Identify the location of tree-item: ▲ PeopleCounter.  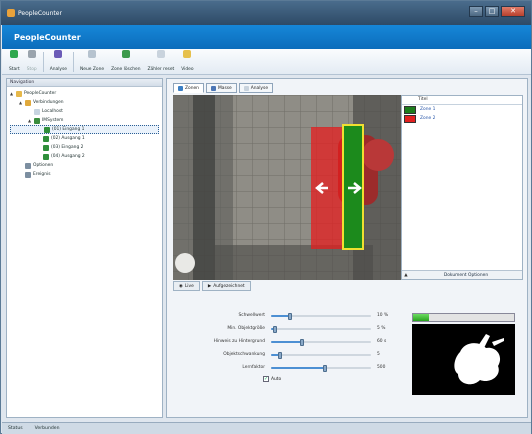
(84, 93).